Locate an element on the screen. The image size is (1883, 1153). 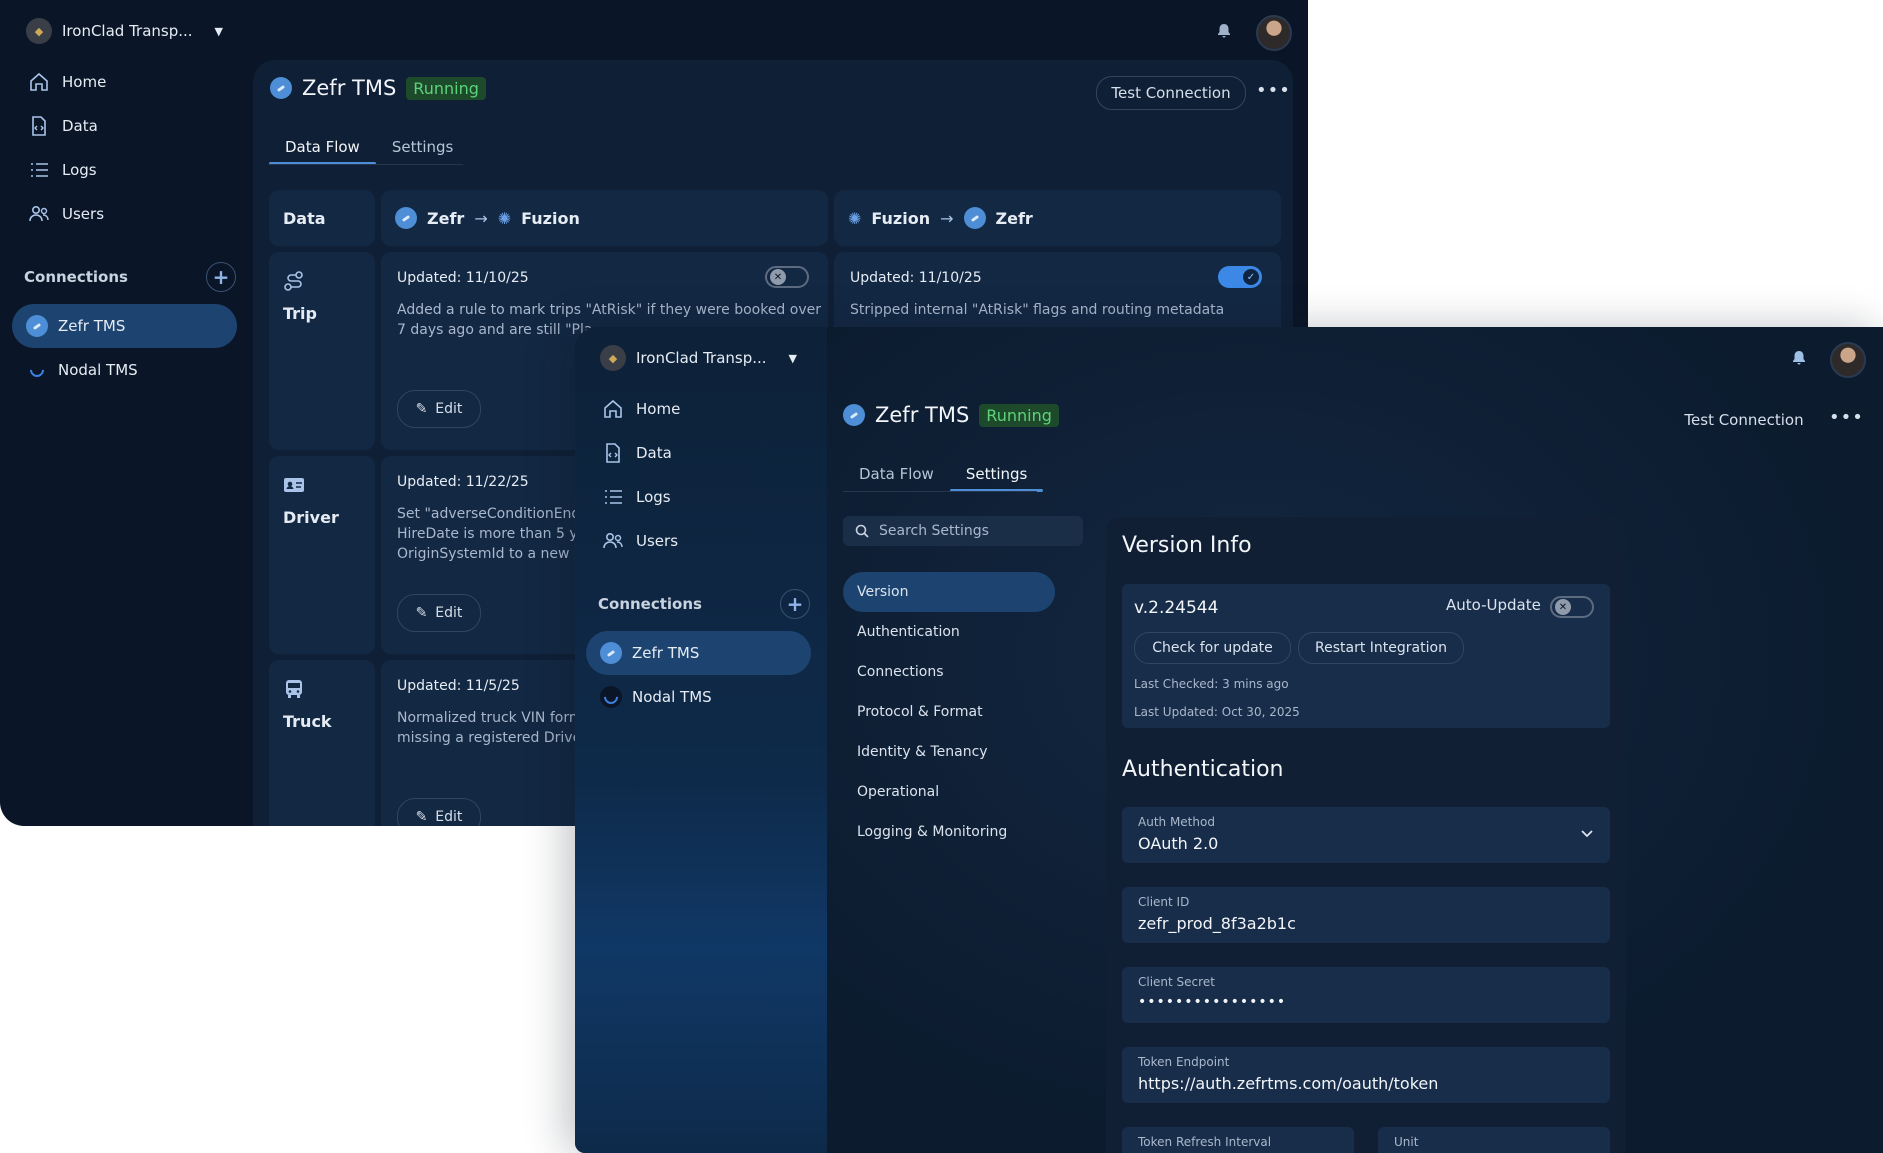
search-settings-input: Search Settings is located at coordinates (963, 531).